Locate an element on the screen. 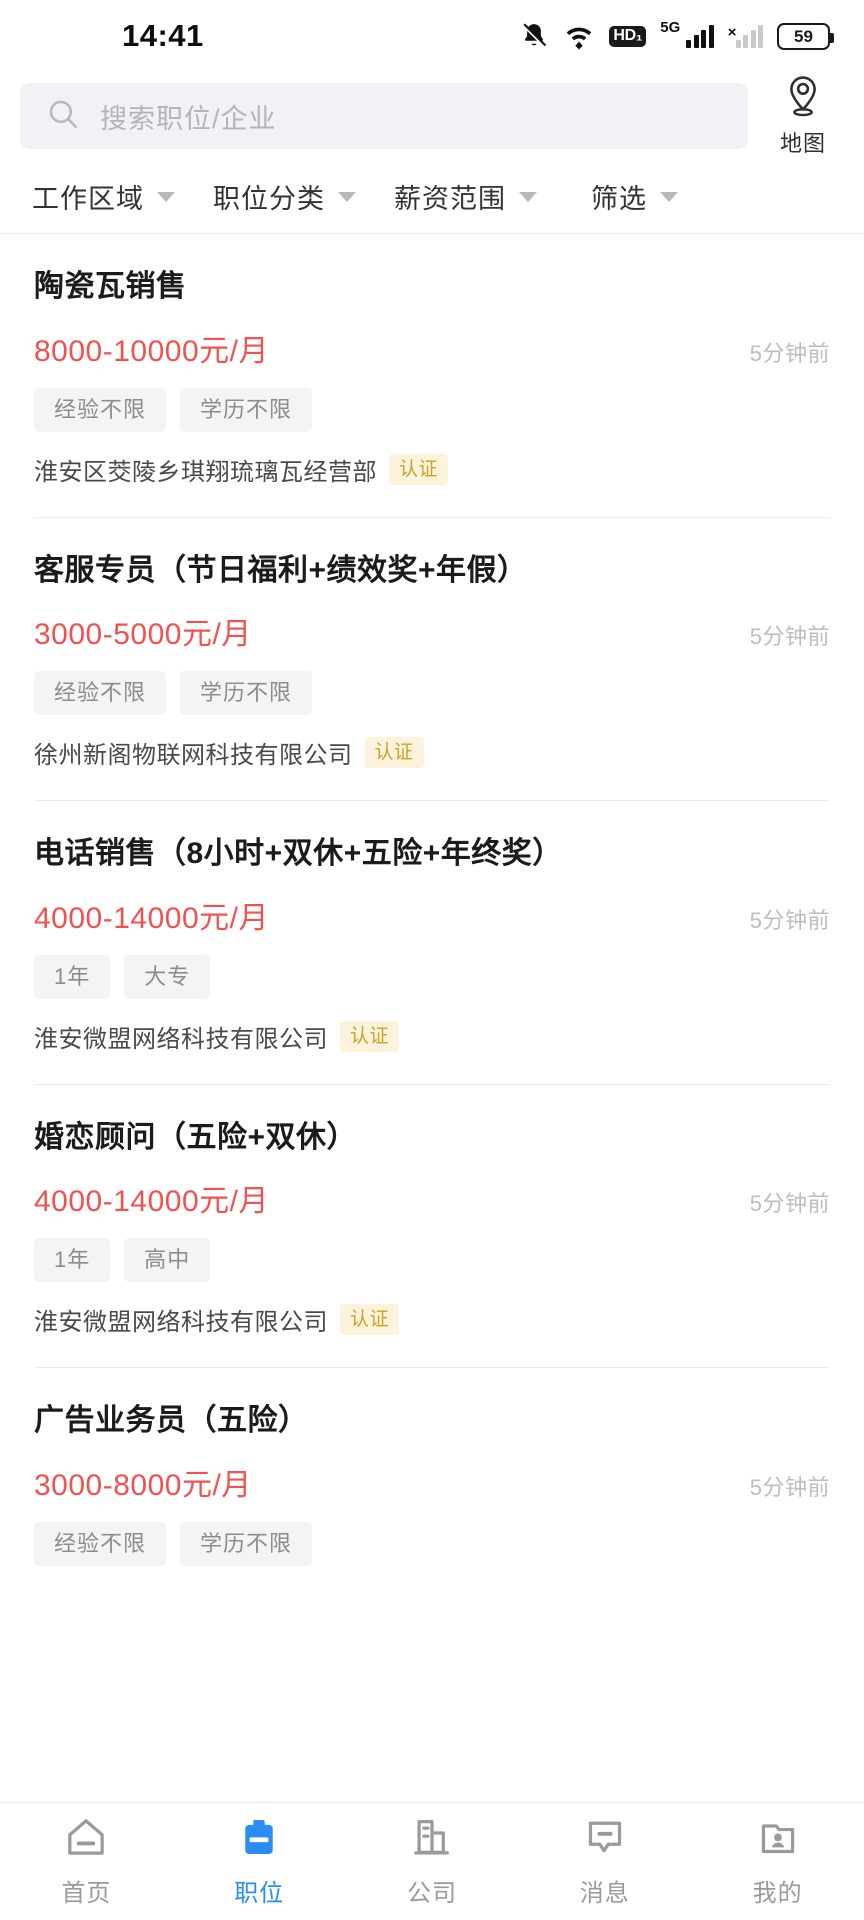  tab-label: 首页 is located at coordinates (86, 1893).